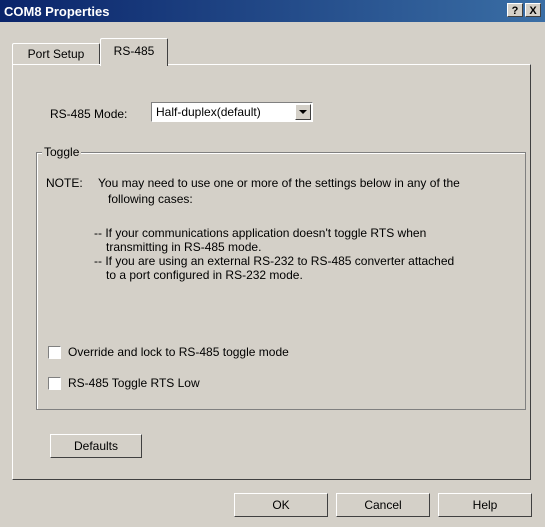  Describe the element at coordinates (64, 183) in the screenshot. I see `note-label: NOTE:` at that location.